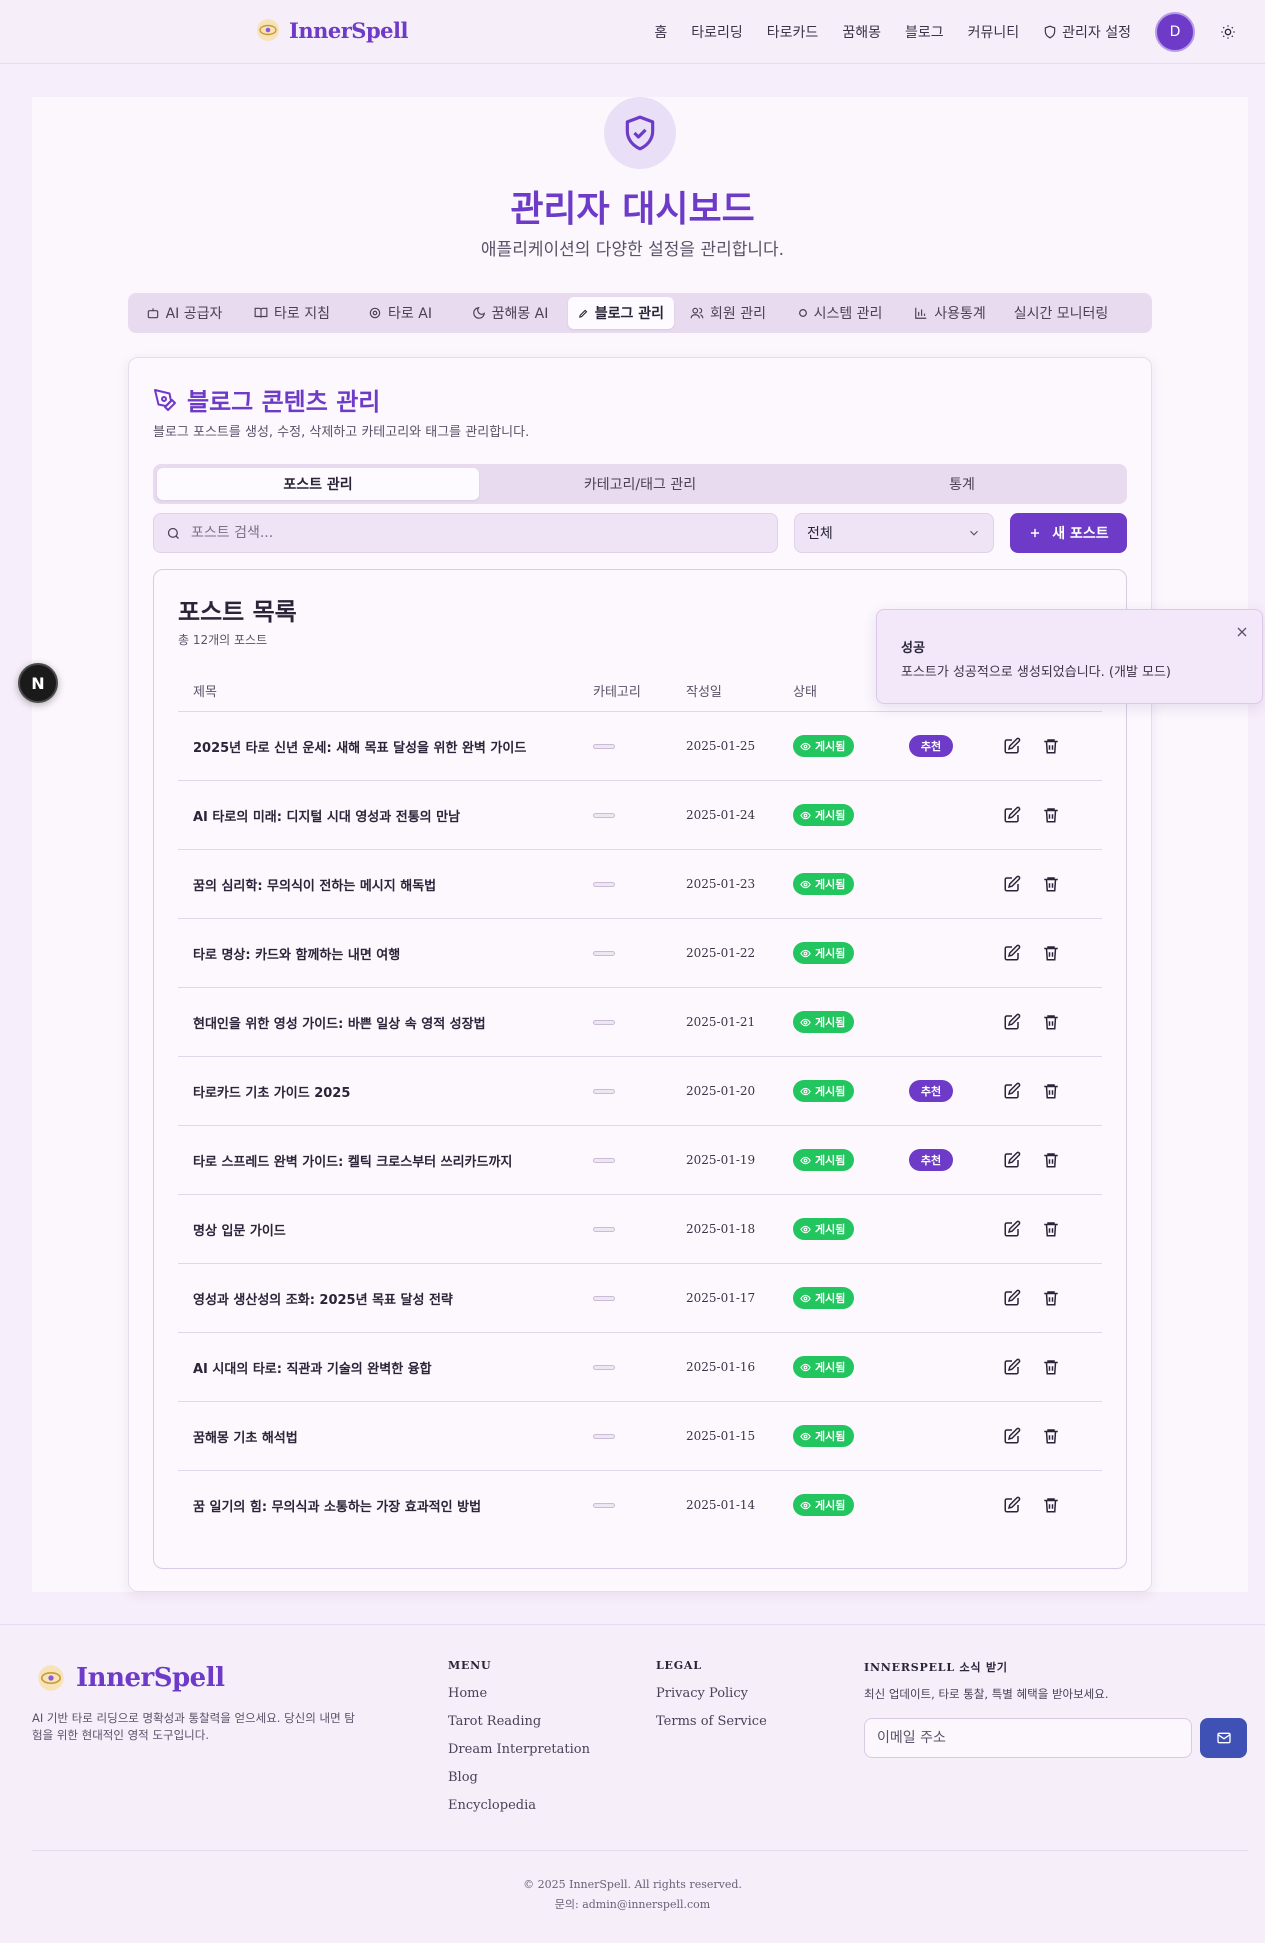 The image size is (1265, 1943). I want to click on nav-tarot-reading: 타로리딩, so click(717, 32).